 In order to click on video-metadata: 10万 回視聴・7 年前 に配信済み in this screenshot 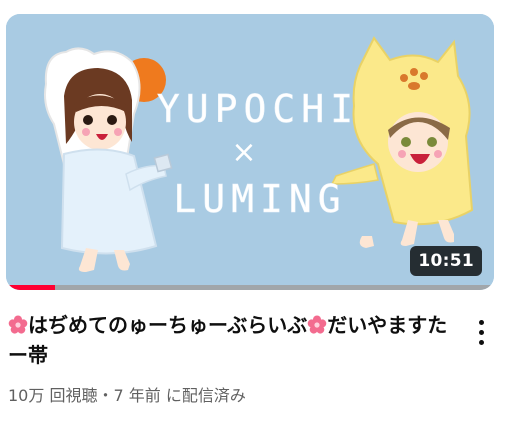, I will do `click(127, 396)`.